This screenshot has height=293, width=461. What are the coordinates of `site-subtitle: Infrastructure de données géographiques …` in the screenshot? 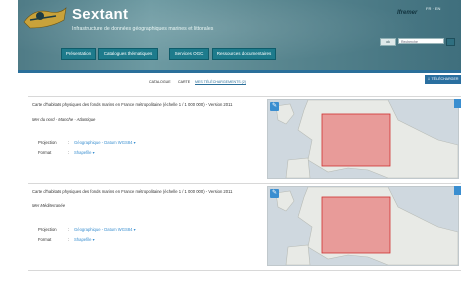 It's located at (143, 29).